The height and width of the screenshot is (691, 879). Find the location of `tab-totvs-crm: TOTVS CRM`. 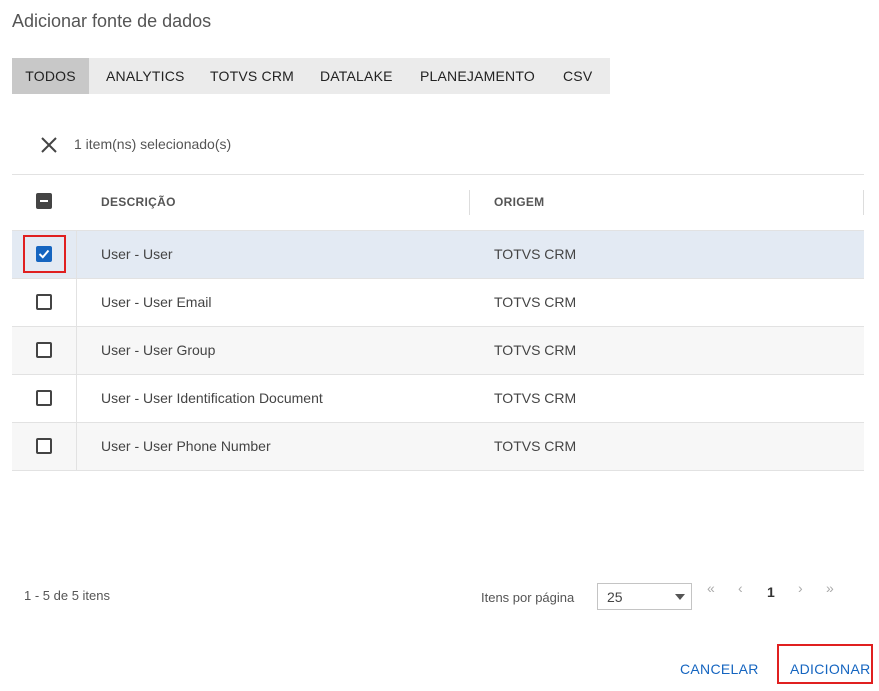

tab-totvs-crm: TOTVS CRM is located at coordinates (265, 76).